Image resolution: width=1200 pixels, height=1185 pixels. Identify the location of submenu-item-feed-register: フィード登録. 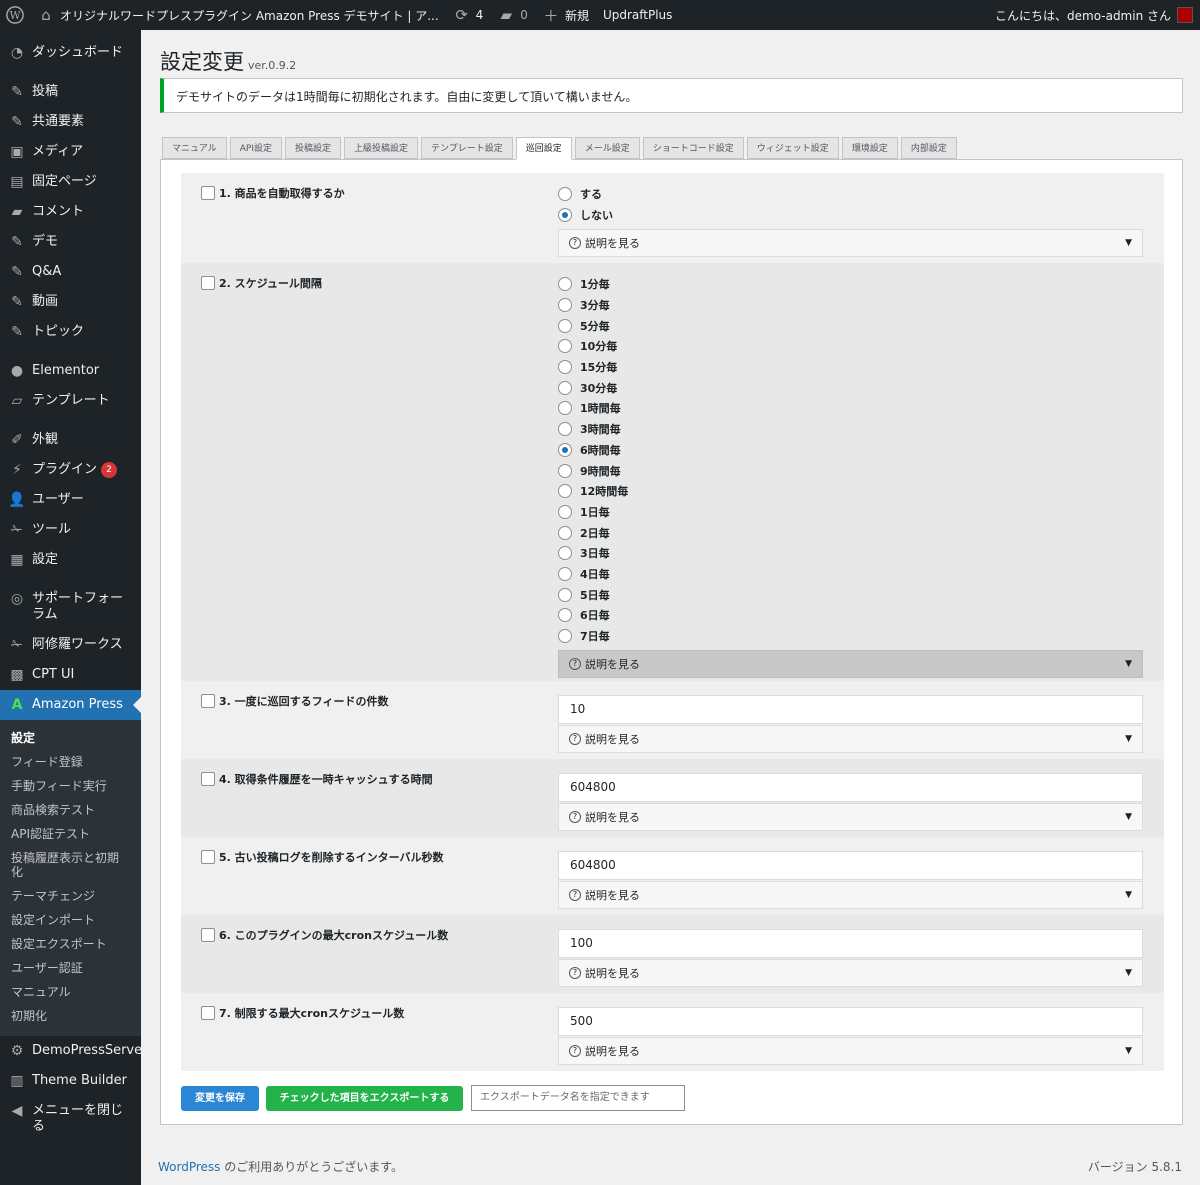
(70, 762).